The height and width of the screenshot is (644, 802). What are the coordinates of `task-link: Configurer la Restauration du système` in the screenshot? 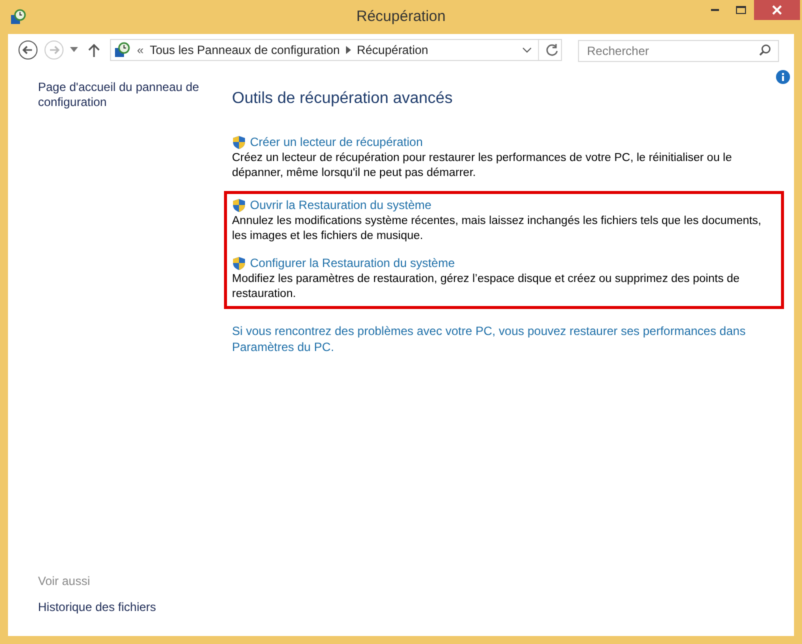 It's located at (352, 263).